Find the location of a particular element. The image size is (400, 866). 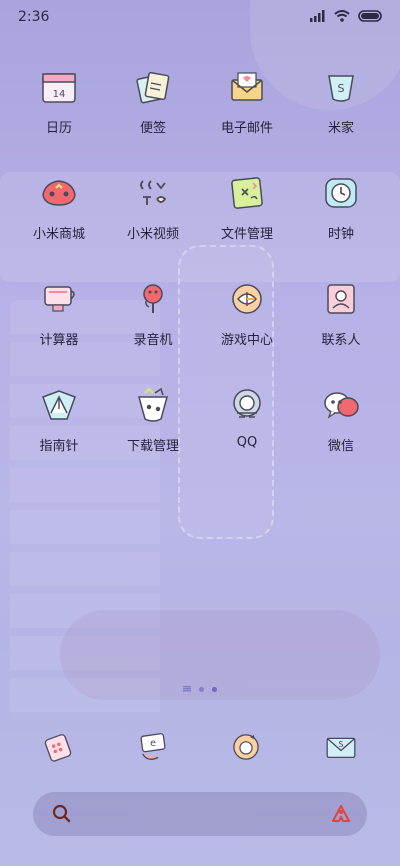

app-file-manager: 文件管理 is located at coordinates (247, 206).